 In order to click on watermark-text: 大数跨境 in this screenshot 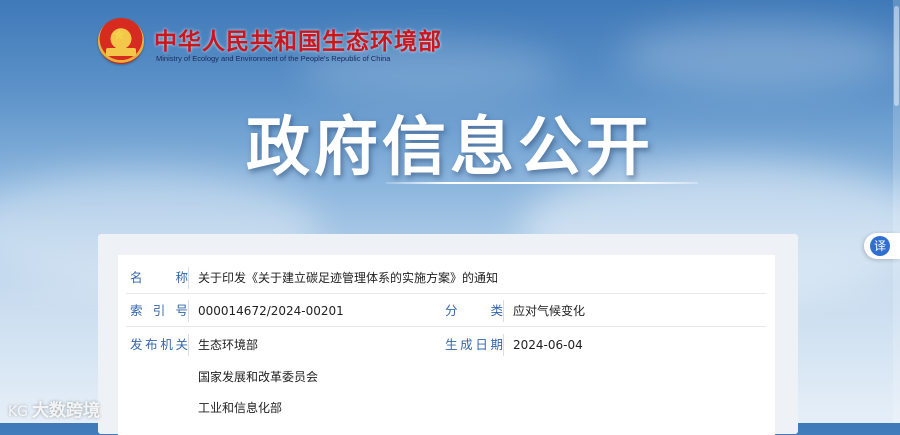, I will do `click(66, 411)`.